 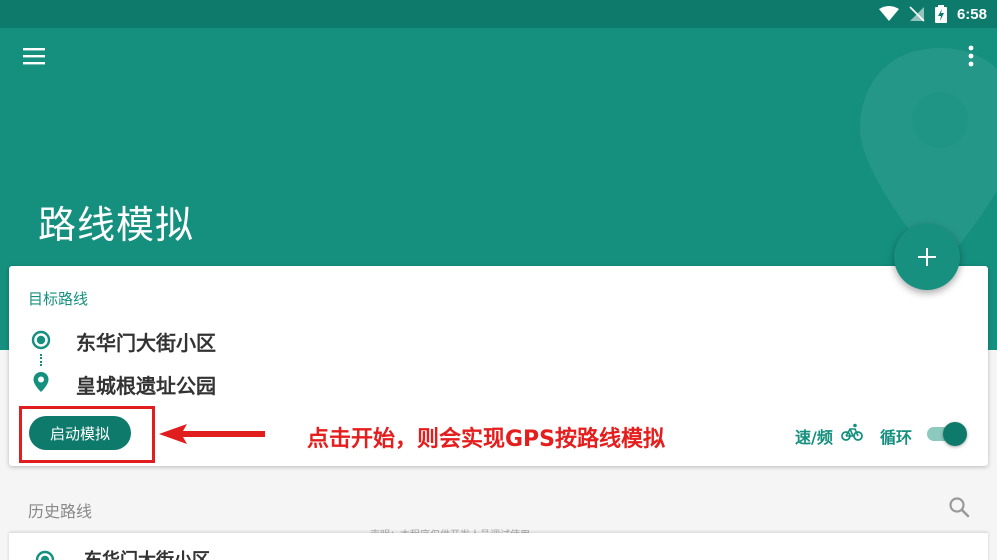 What do you see at coordinates (932, 14) in the screenshot?
I see `status-icons: 6:58` at bounding box center [932, 14].